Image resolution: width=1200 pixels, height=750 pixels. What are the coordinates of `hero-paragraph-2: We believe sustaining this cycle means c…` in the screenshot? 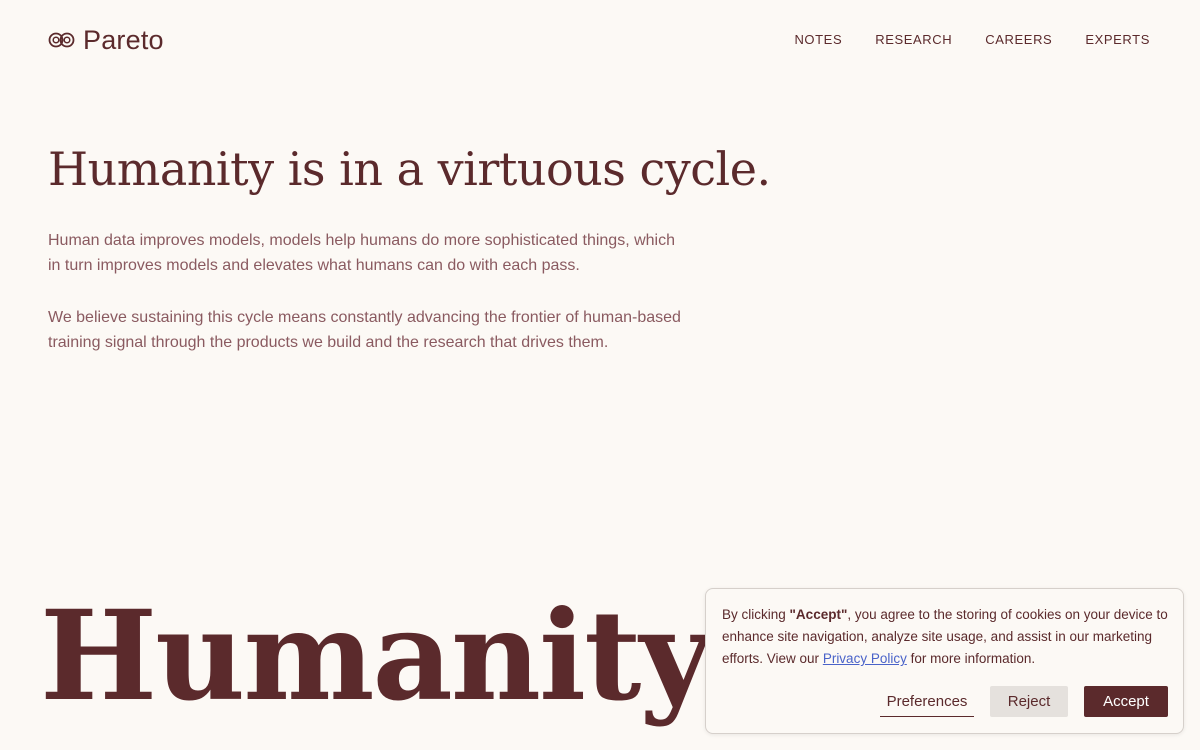 It's located at (364, 330).